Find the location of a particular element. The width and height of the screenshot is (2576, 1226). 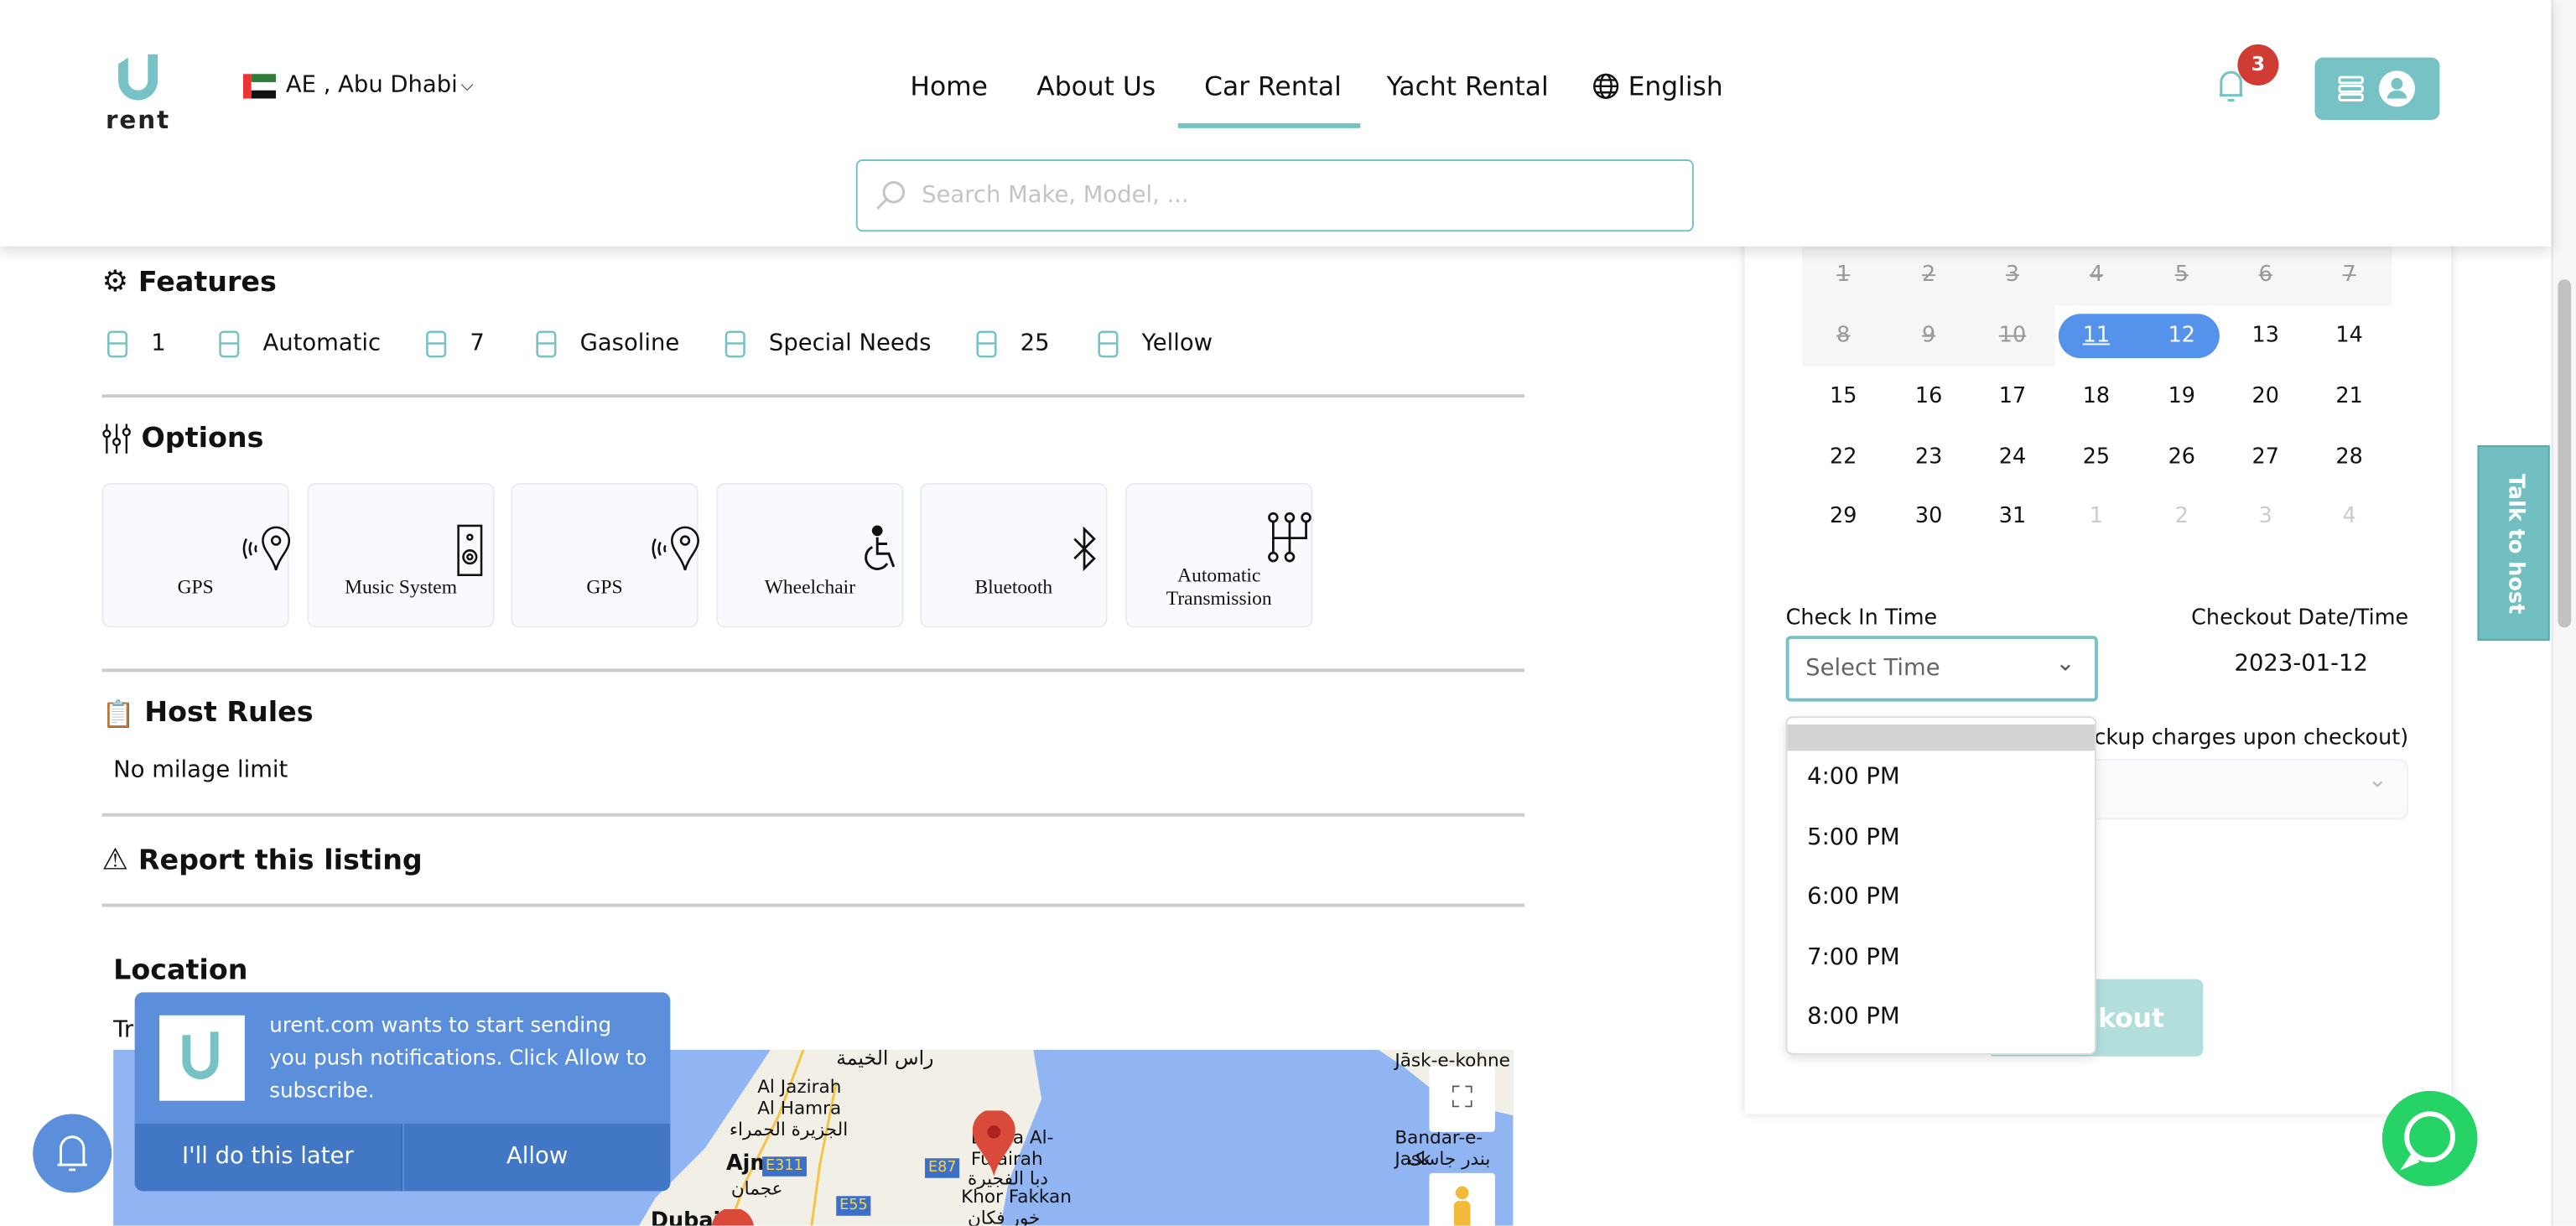

calendar-day: 6 is located at coordinates (2265, 275).